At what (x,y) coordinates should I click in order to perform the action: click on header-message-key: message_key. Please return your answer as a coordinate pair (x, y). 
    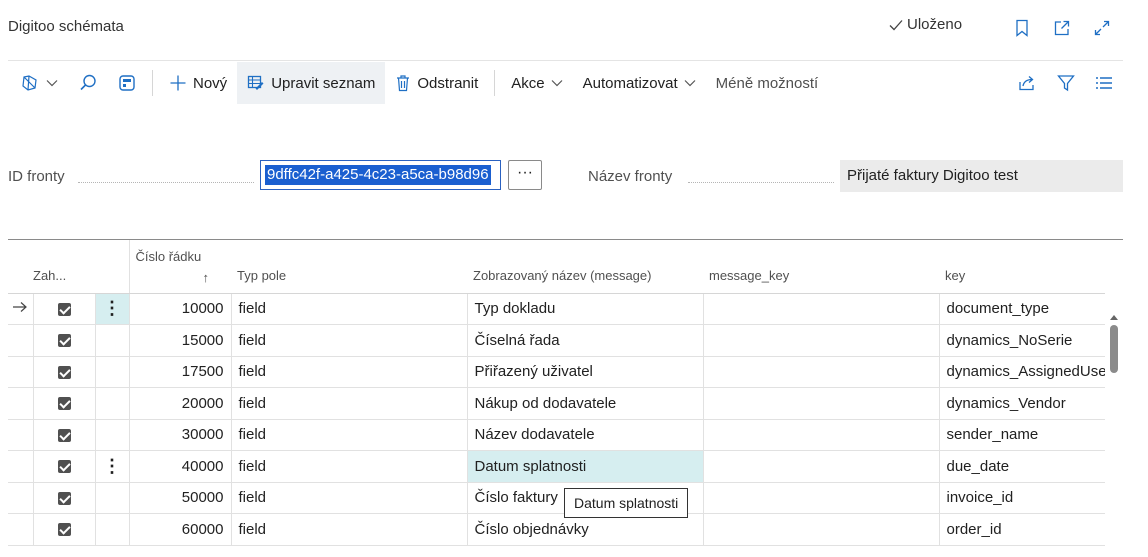
    Looking at the image, I should click on (821, 267).